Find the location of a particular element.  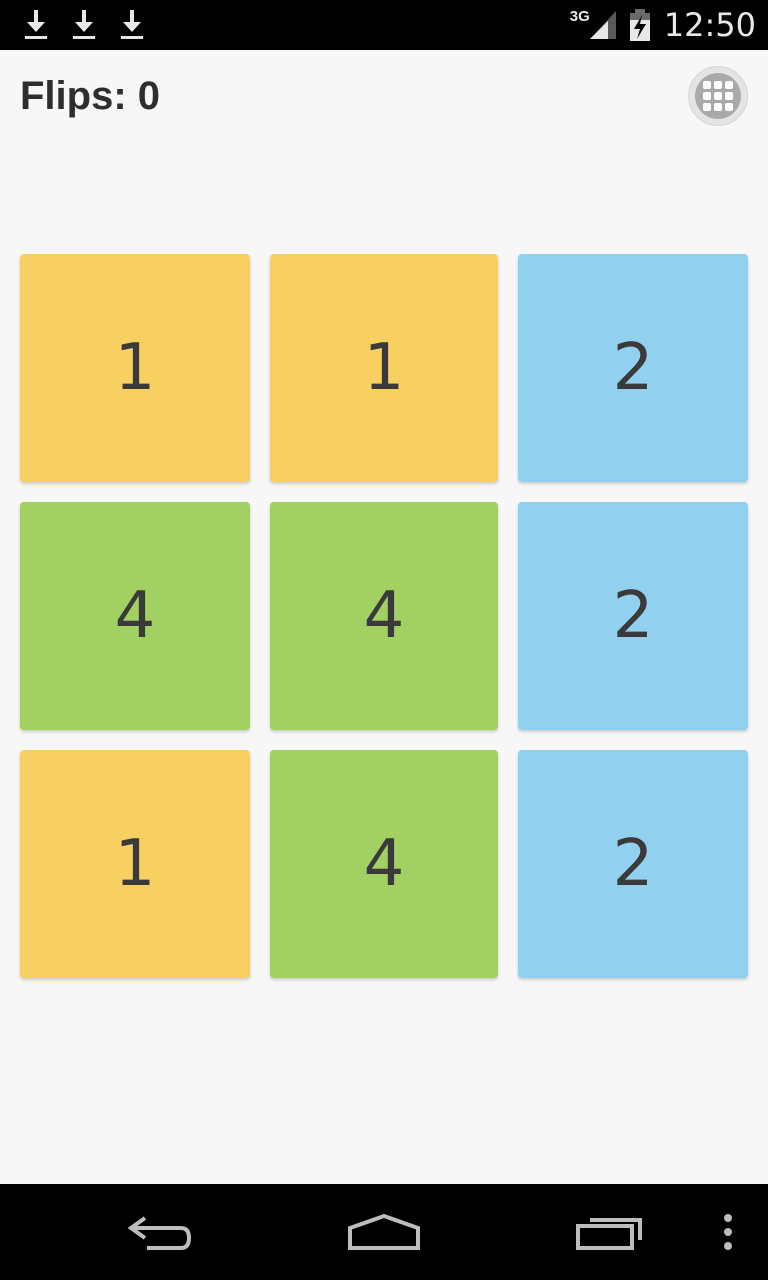

level-menu-button is located at coordinates (718, 96).